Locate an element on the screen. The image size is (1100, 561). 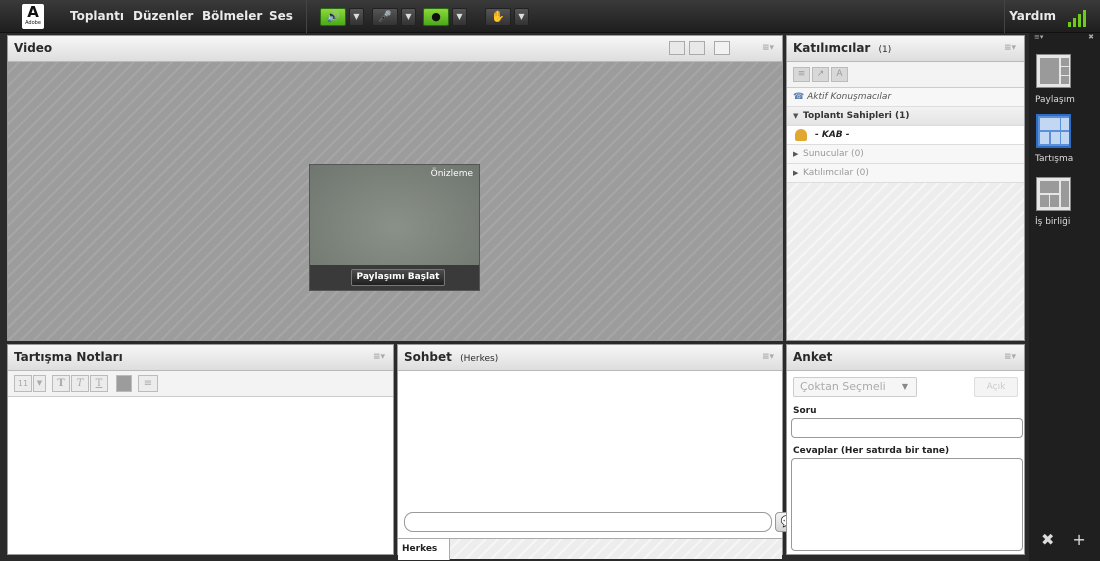
menu-toplanti: Toplantı is located at coordinates (97, 16).